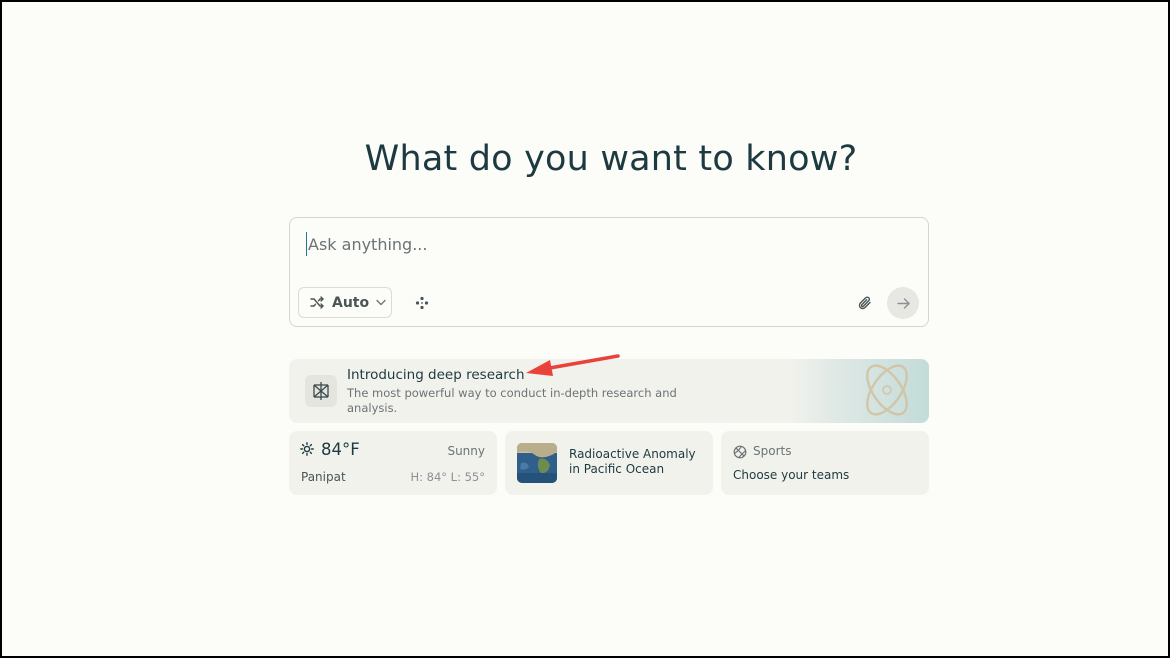 The image size is (1170, 658). Describe the element at coordinates (447, 477) in the screenshot. I see `high-low: H: 84° L: 55°` at that location.